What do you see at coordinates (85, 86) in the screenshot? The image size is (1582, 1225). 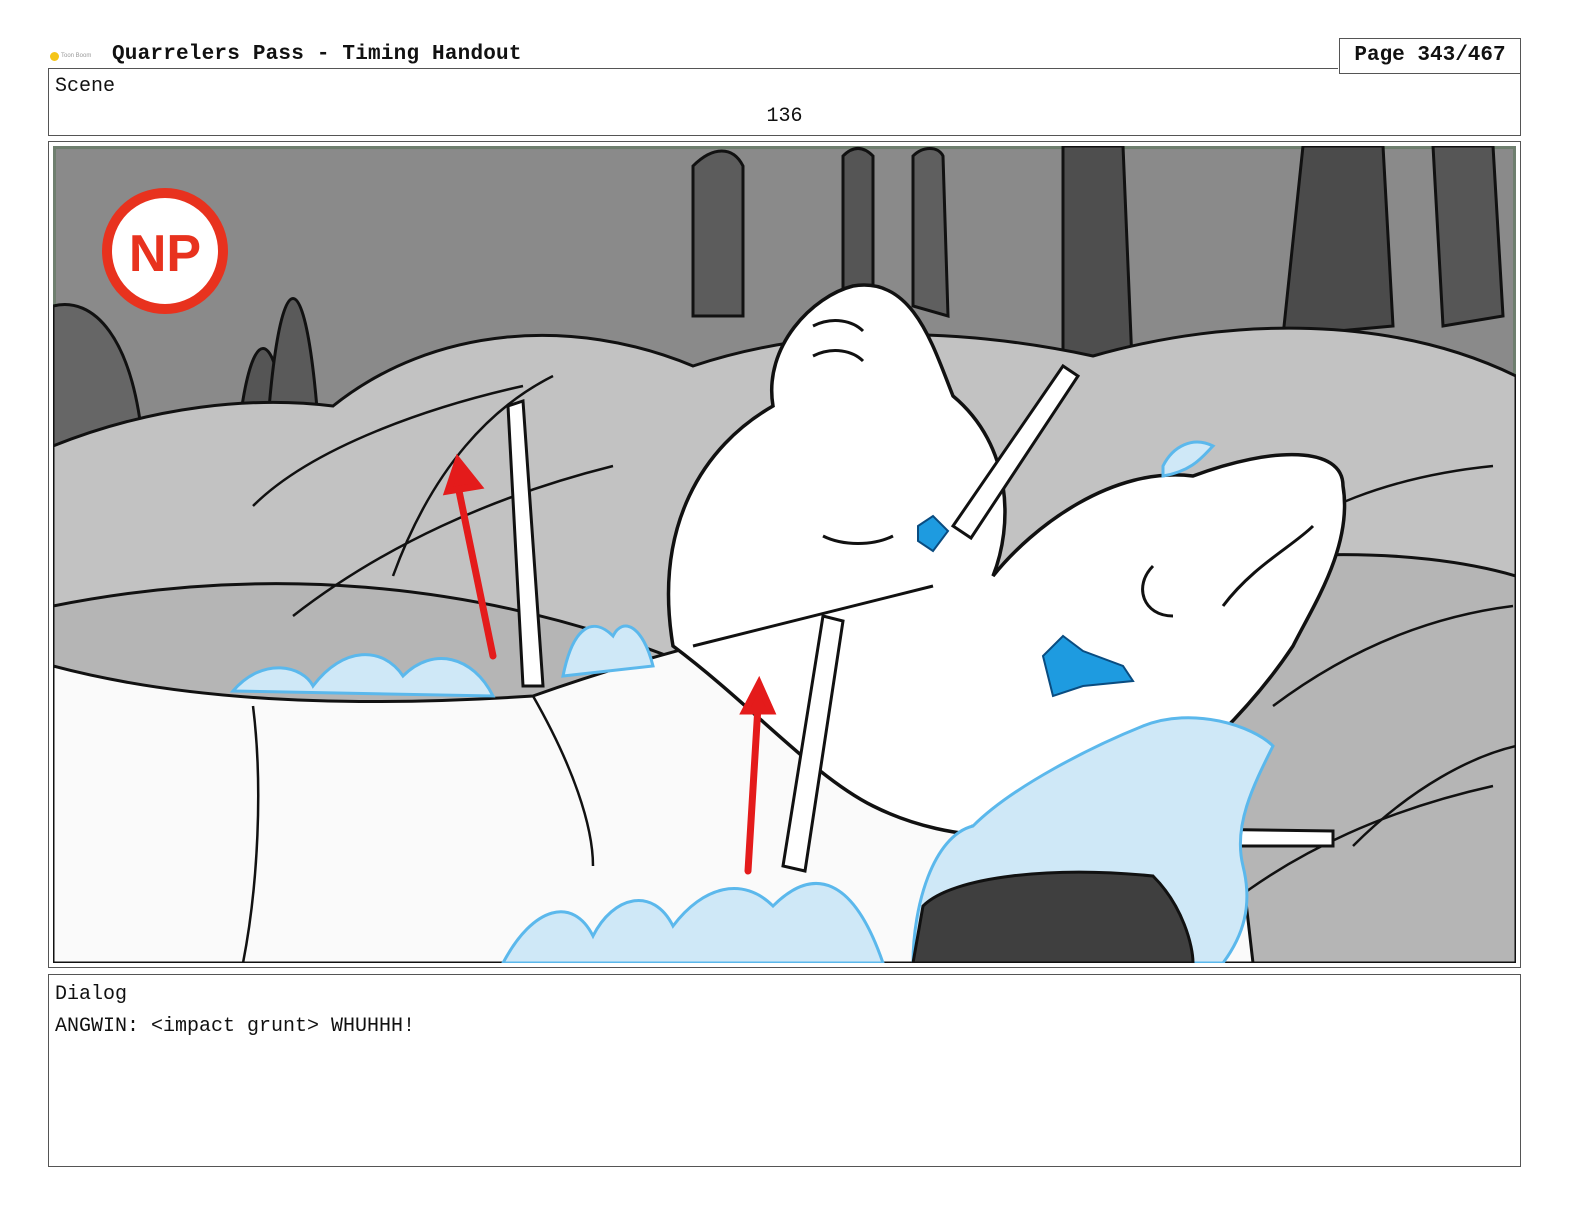 I see `scene-label: Scene` at bounding box center [85, 86].